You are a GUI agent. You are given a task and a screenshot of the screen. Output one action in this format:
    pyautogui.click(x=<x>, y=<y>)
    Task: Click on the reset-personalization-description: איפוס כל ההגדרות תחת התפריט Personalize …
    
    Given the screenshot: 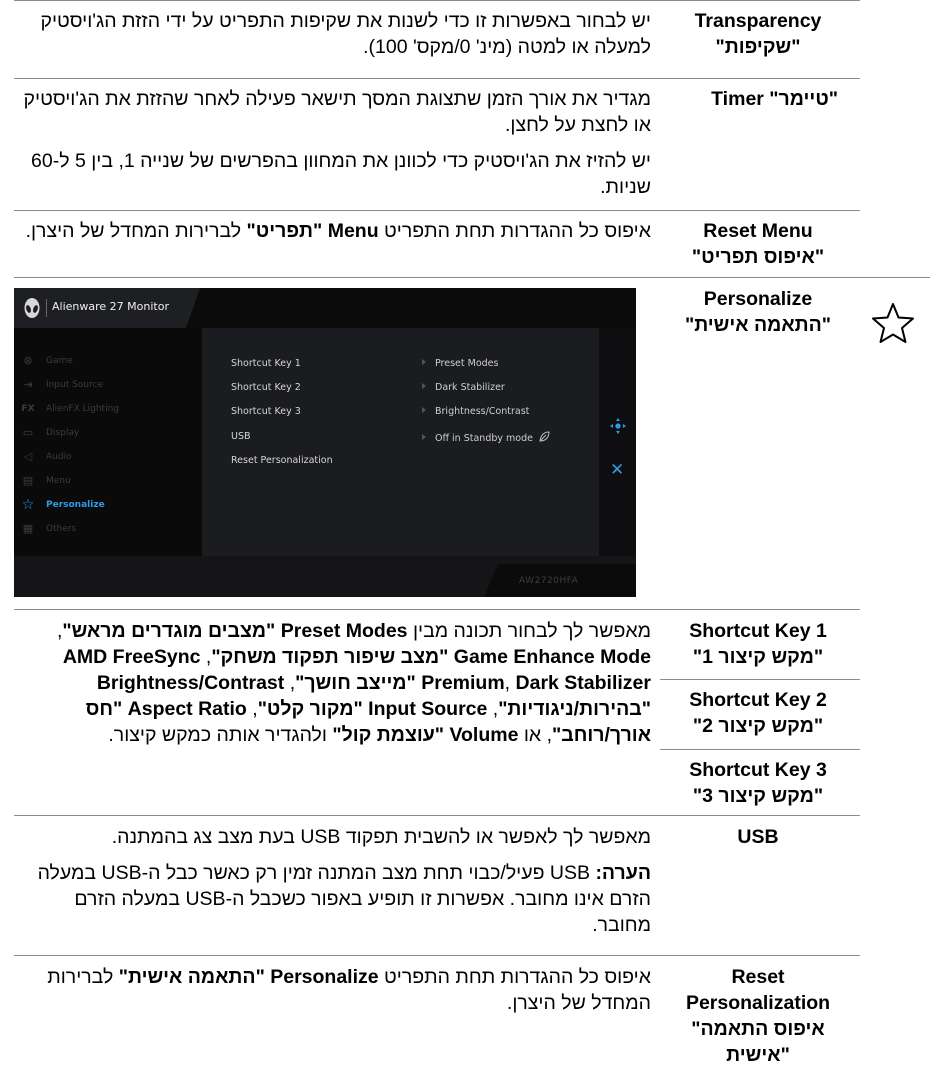 What is the action you would take?
    pyautogui.click(x=332, y=990)
    